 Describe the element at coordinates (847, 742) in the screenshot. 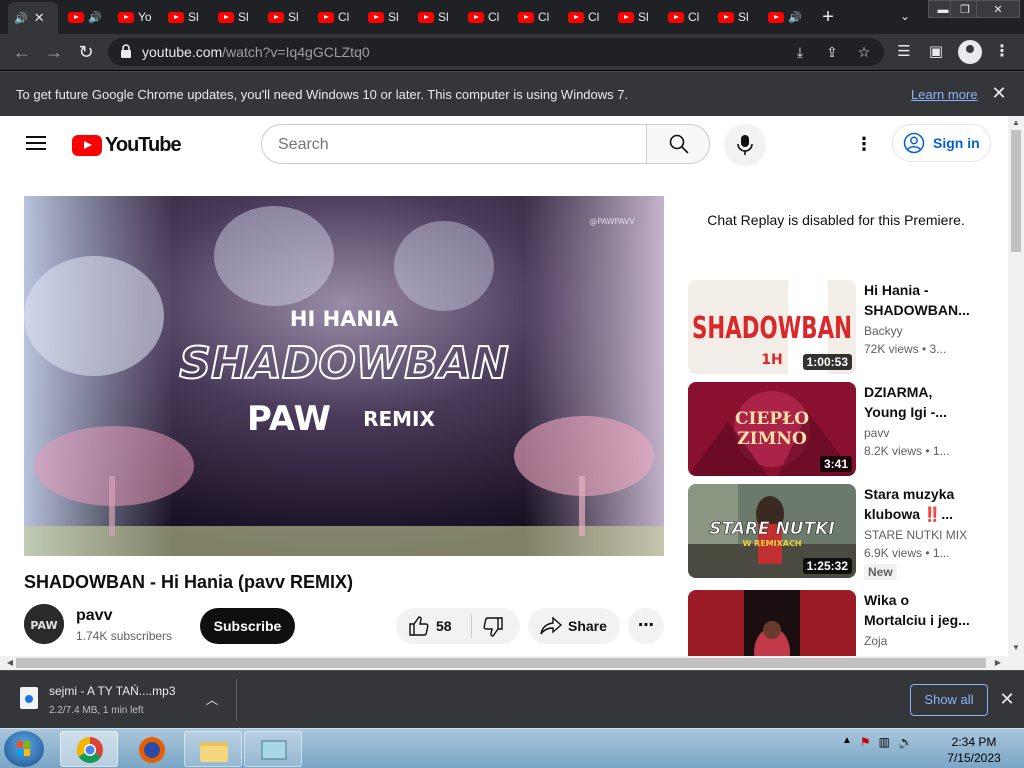

I see `tray-expand-icon: ▲` at that location.